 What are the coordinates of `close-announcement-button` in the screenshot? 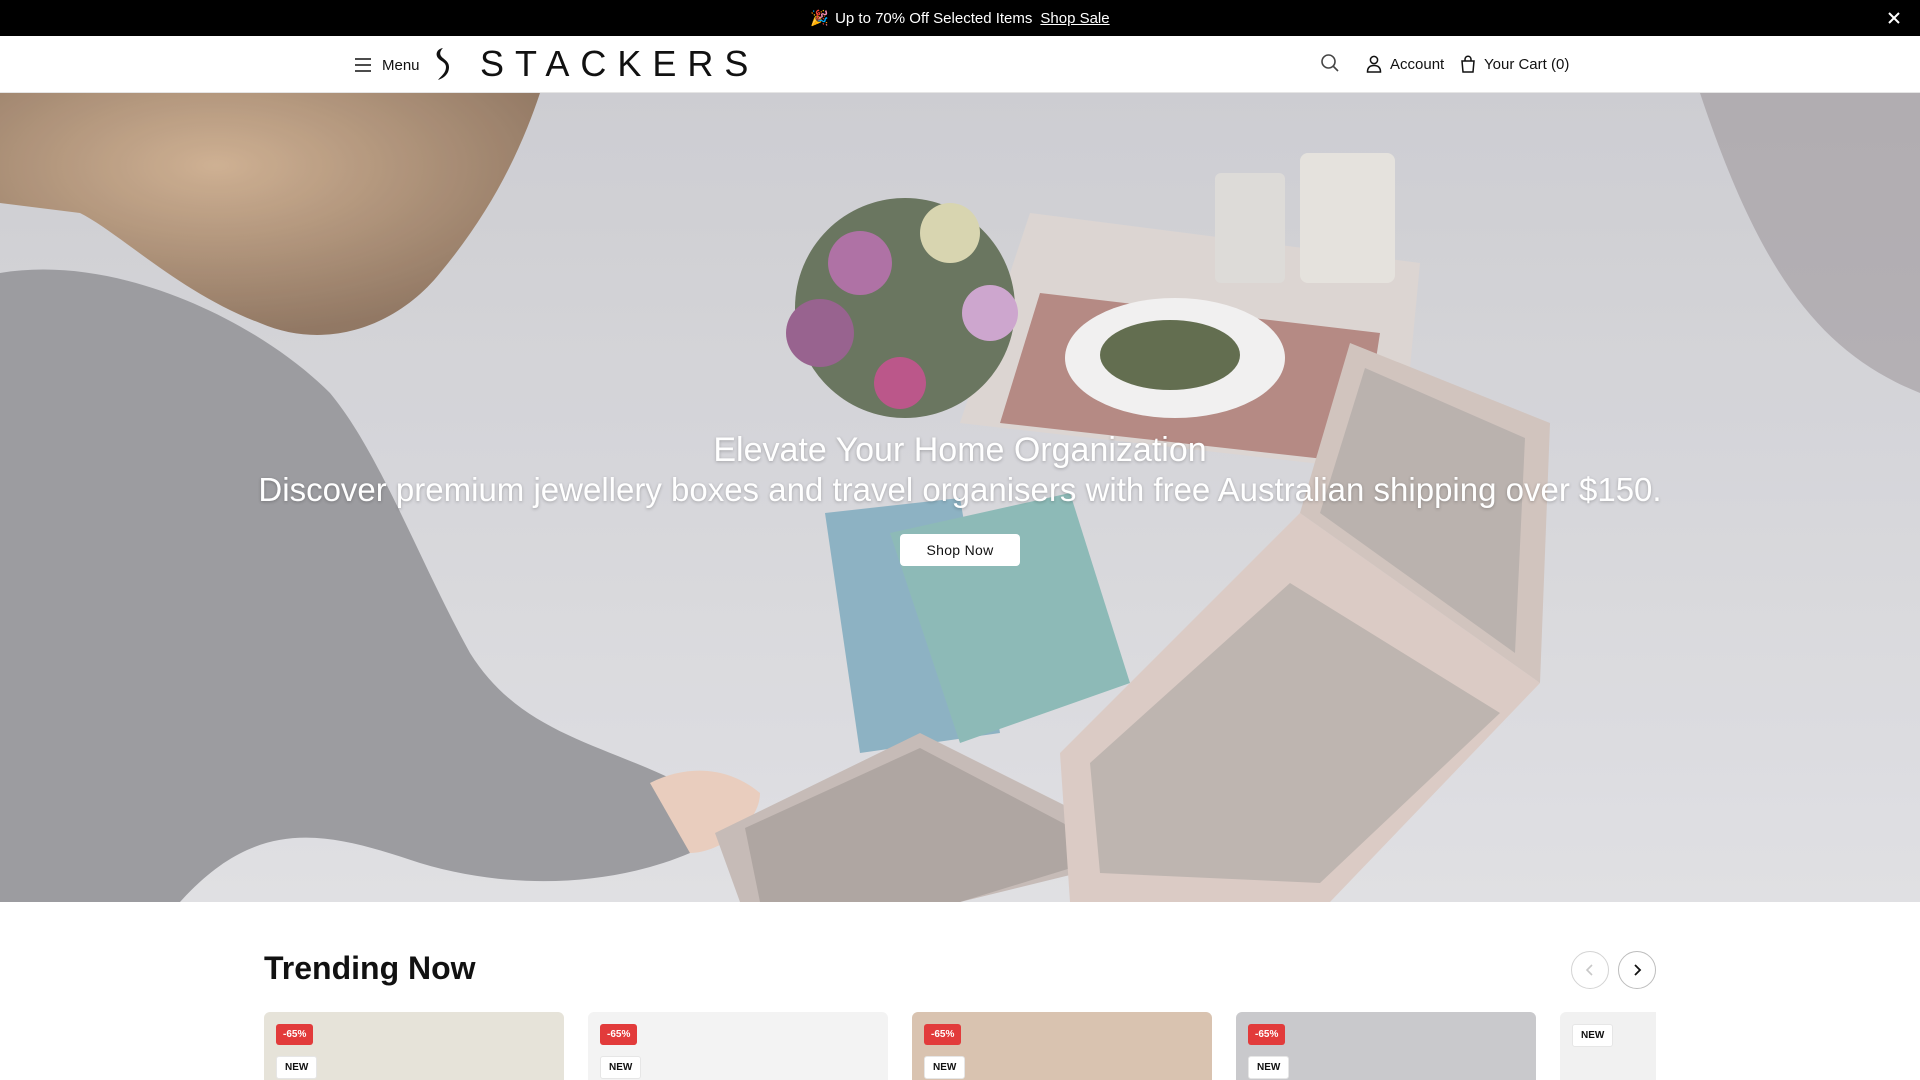 It's located at (1894, 18).